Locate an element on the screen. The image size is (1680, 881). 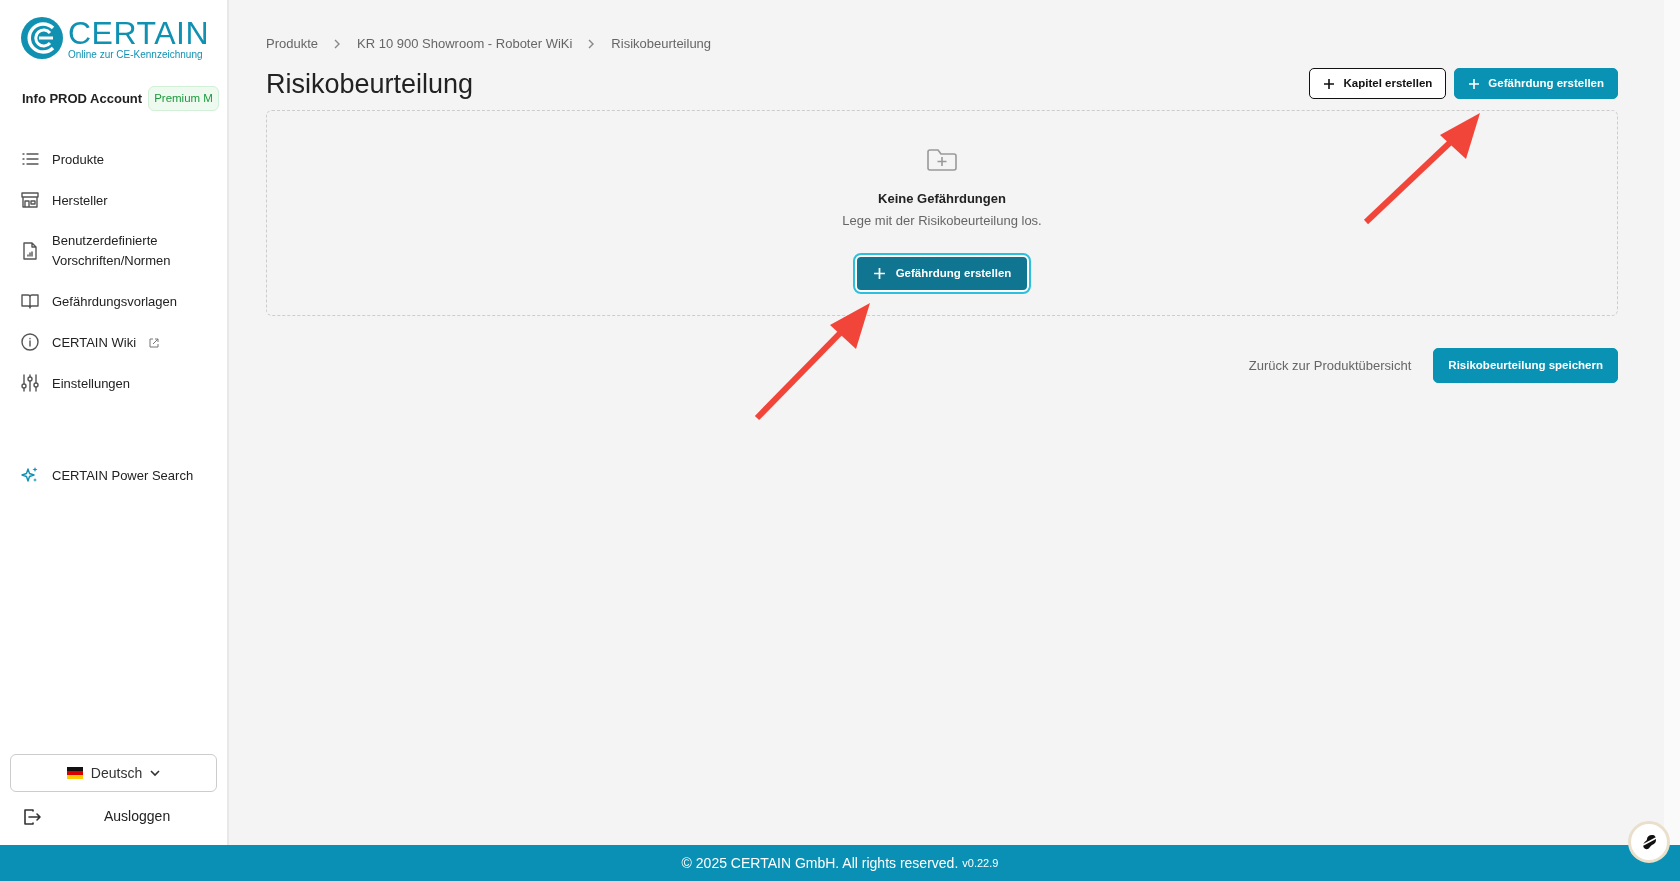
external-link-icon is located at coordinates (154, 342).